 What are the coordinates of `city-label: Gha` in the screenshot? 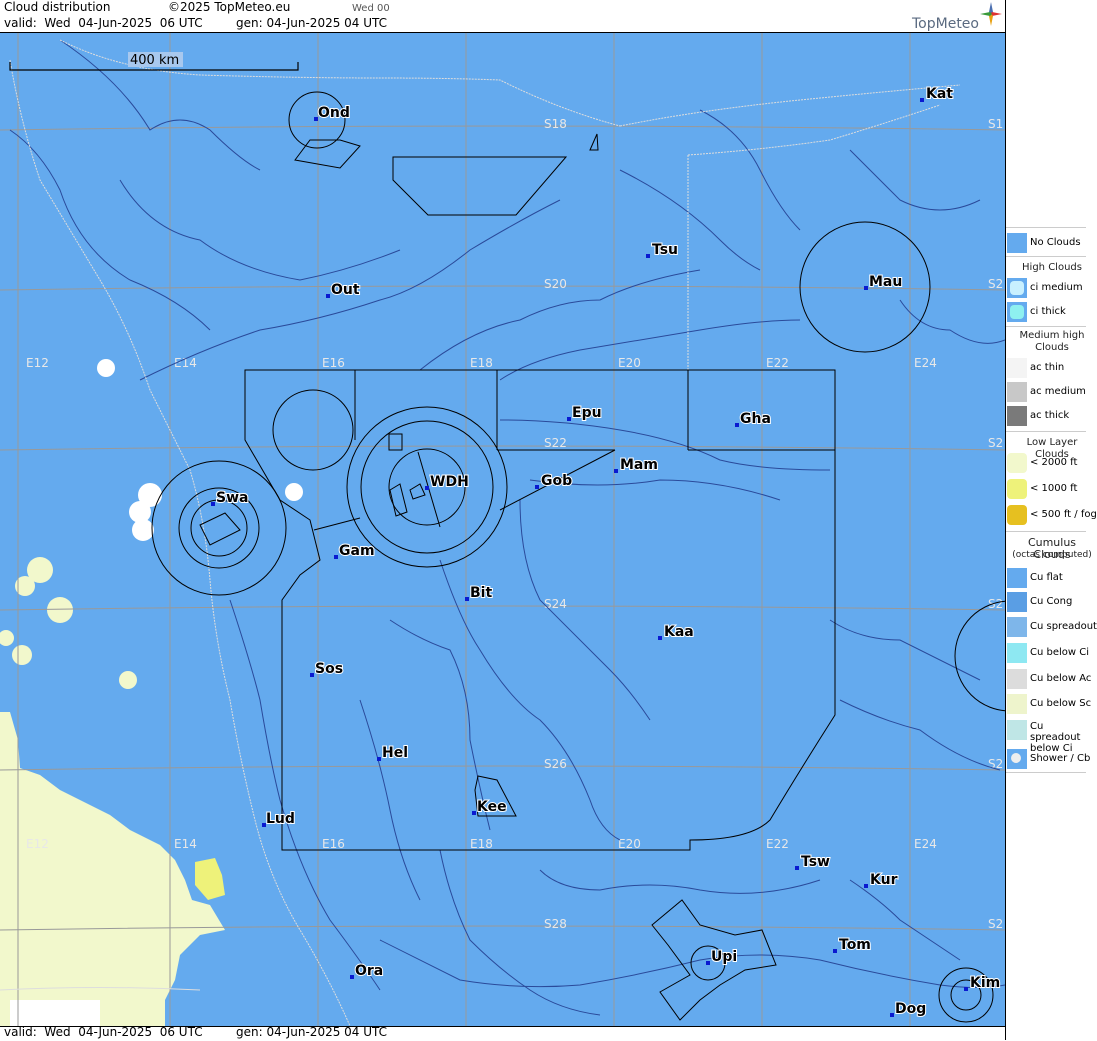 It's located at (755, 419).